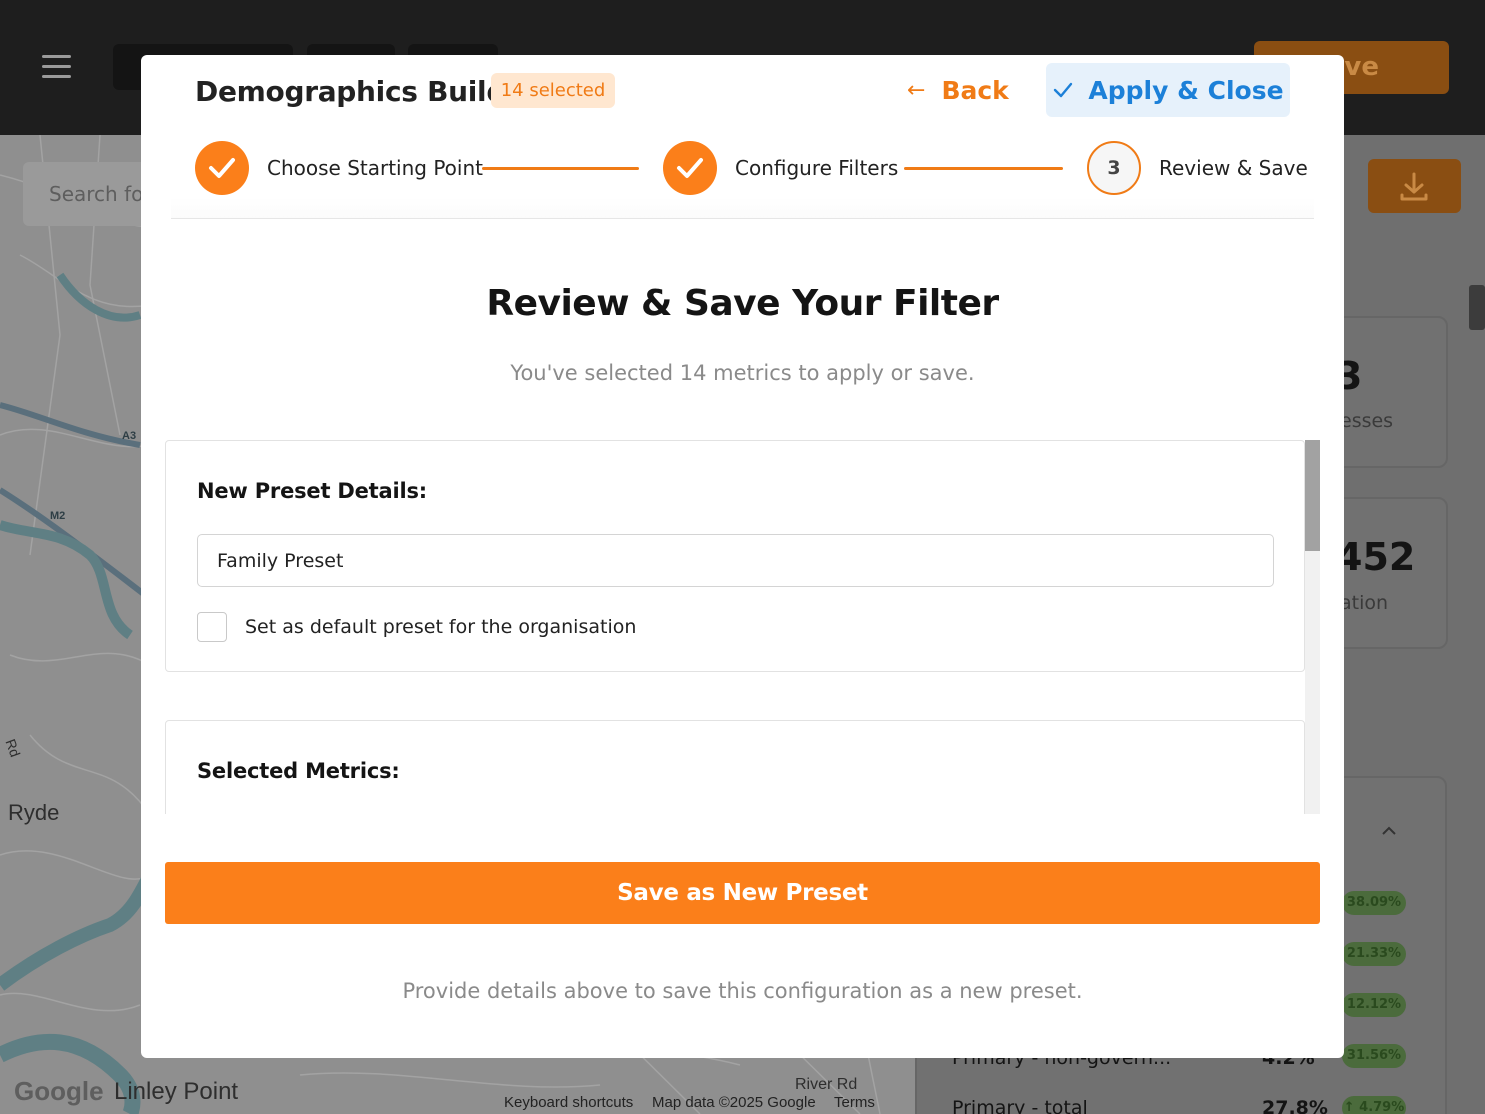  Describe the element at coordinates (34, 812) in the screenshot. I see `map-suburb-label: Ryde` at that location.